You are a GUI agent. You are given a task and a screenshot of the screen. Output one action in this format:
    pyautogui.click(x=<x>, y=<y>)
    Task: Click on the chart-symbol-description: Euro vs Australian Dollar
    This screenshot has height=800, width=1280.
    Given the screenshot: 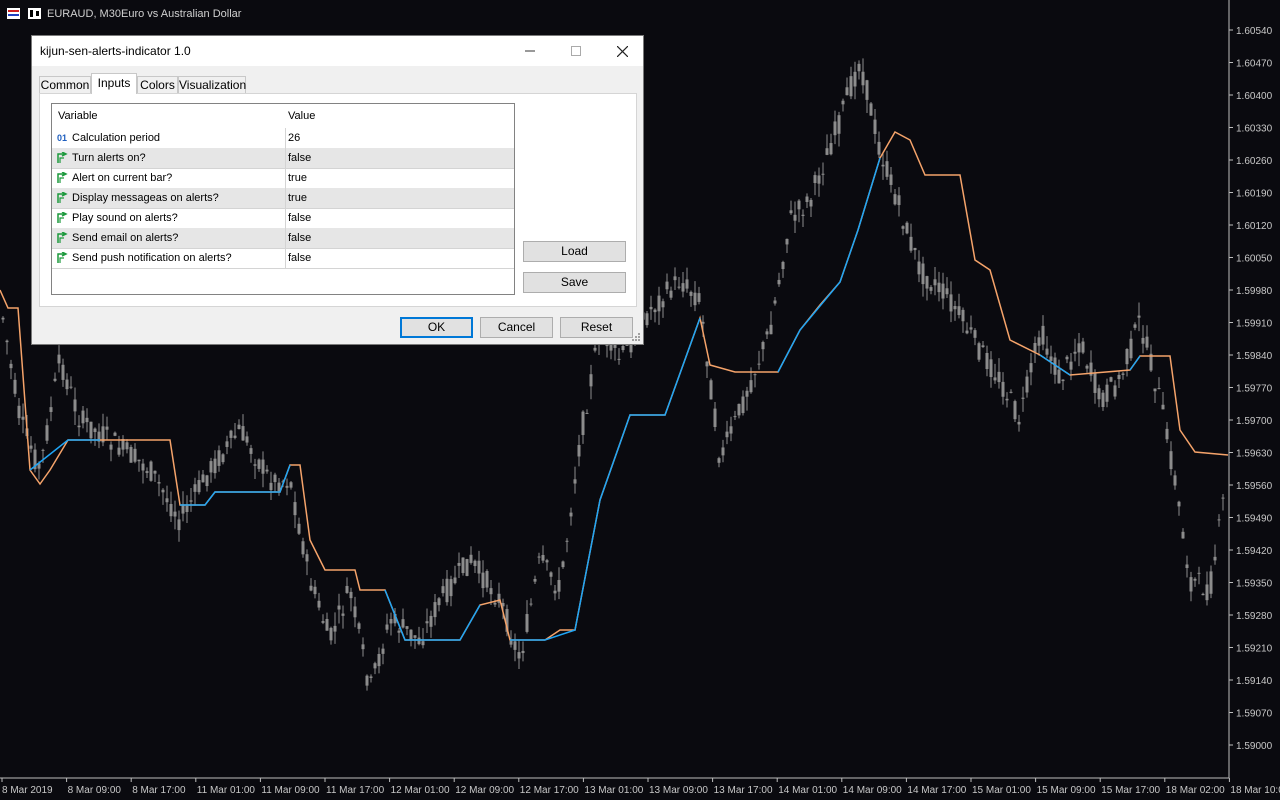 What is the action you would take?
    pyautogui.click(x=181, y=14)
    